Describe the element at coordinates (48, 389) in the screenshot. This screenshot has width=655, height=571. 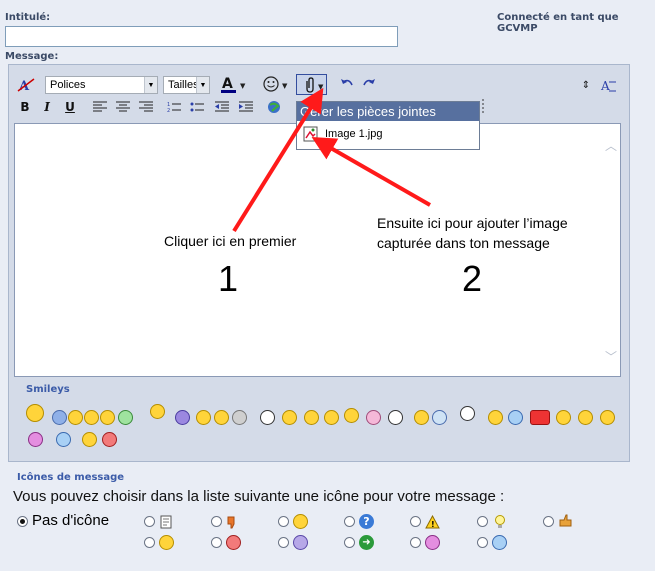
I see `smileys-label: Smileys` at that location.